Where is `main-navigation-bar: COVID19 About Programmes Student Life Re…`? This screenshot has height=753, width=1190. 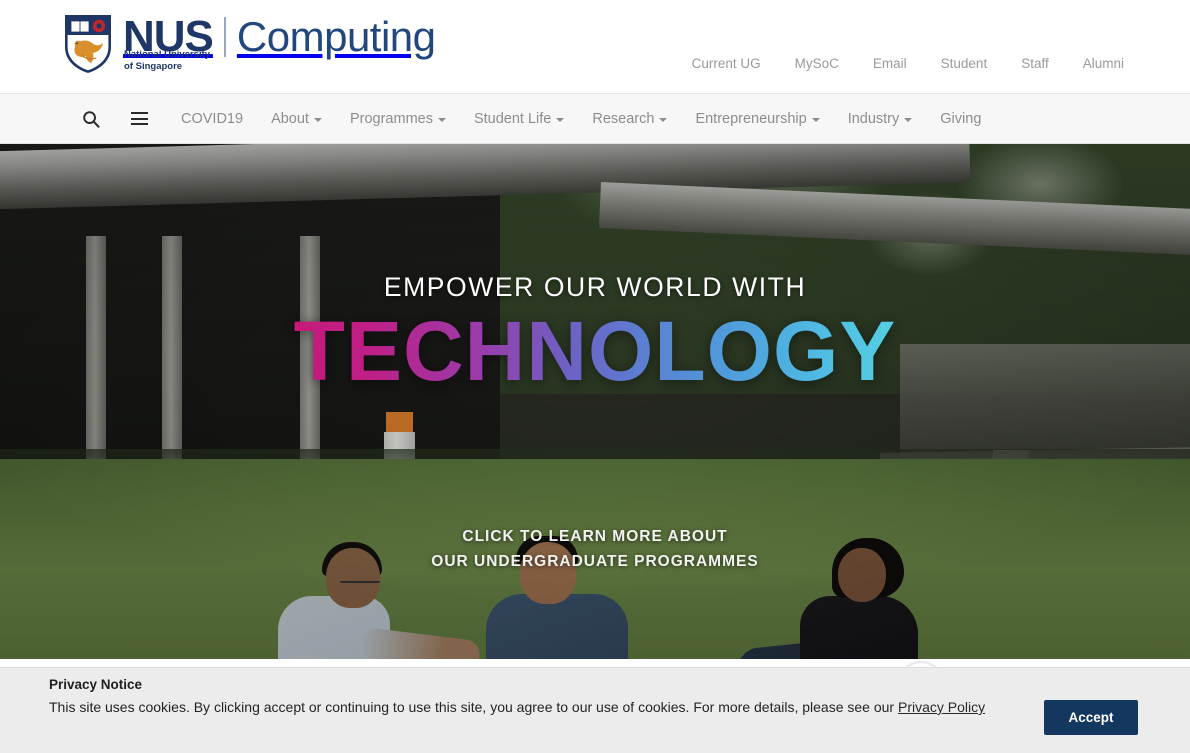
main-navigation-bar: COVID19 About Programmes Student Life Re… is located at coordinates (595, 119).